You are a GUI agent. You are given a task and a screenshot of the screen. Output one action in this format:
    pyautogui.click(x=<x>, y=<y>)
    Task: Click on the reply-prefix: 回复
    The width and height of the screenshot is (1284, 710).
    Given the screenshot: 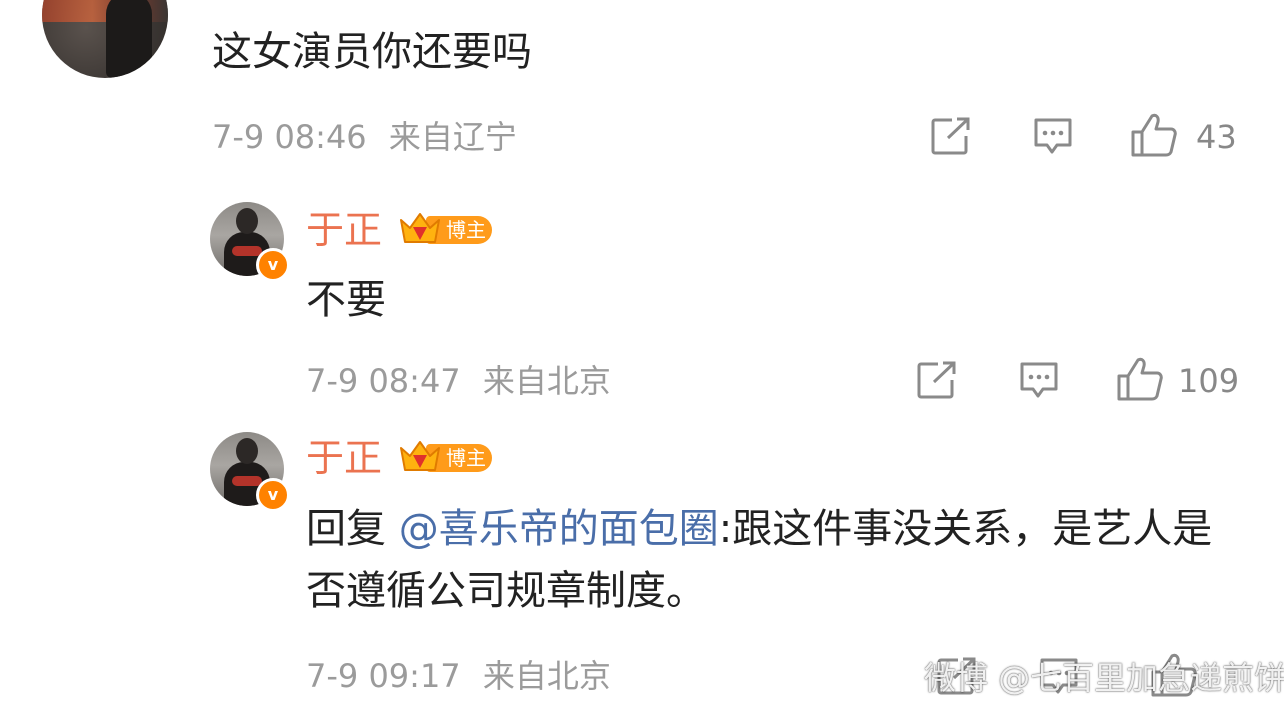 What is the action you would take?
    pyautogui.click(x=346, y=529)
    